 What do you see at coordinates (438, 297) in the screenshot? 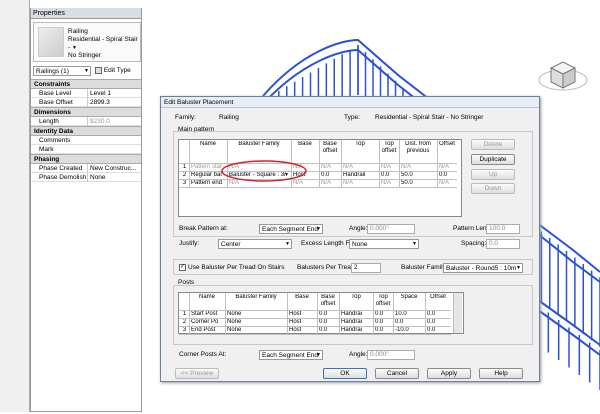
I see `column-header: Offset` at bounding box center [438, 297].